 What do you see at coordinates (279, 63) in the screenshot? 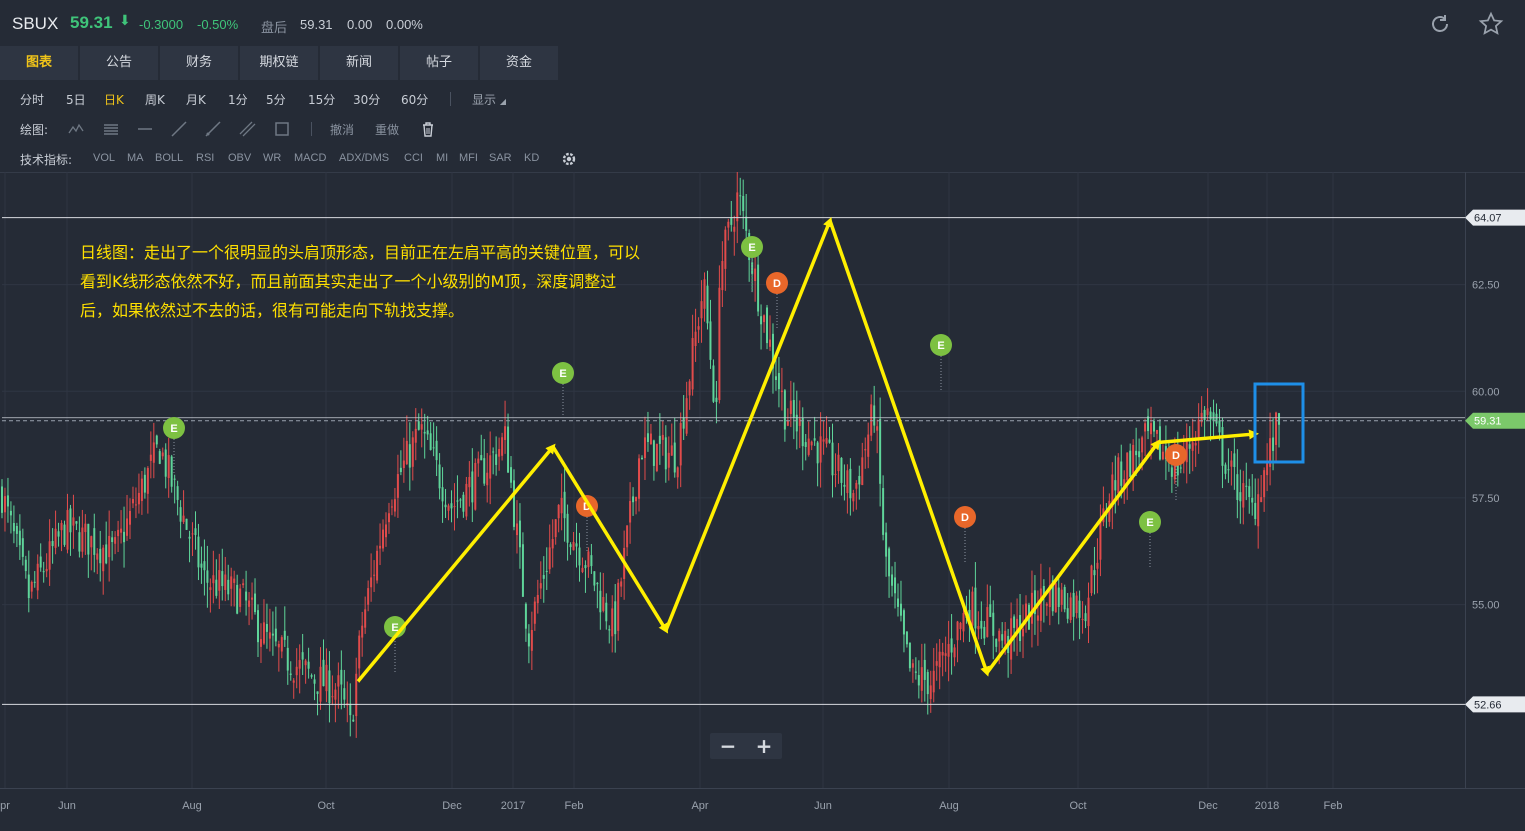
I see `tab-options-chain: 期权链` at bounding box center [279, 63].